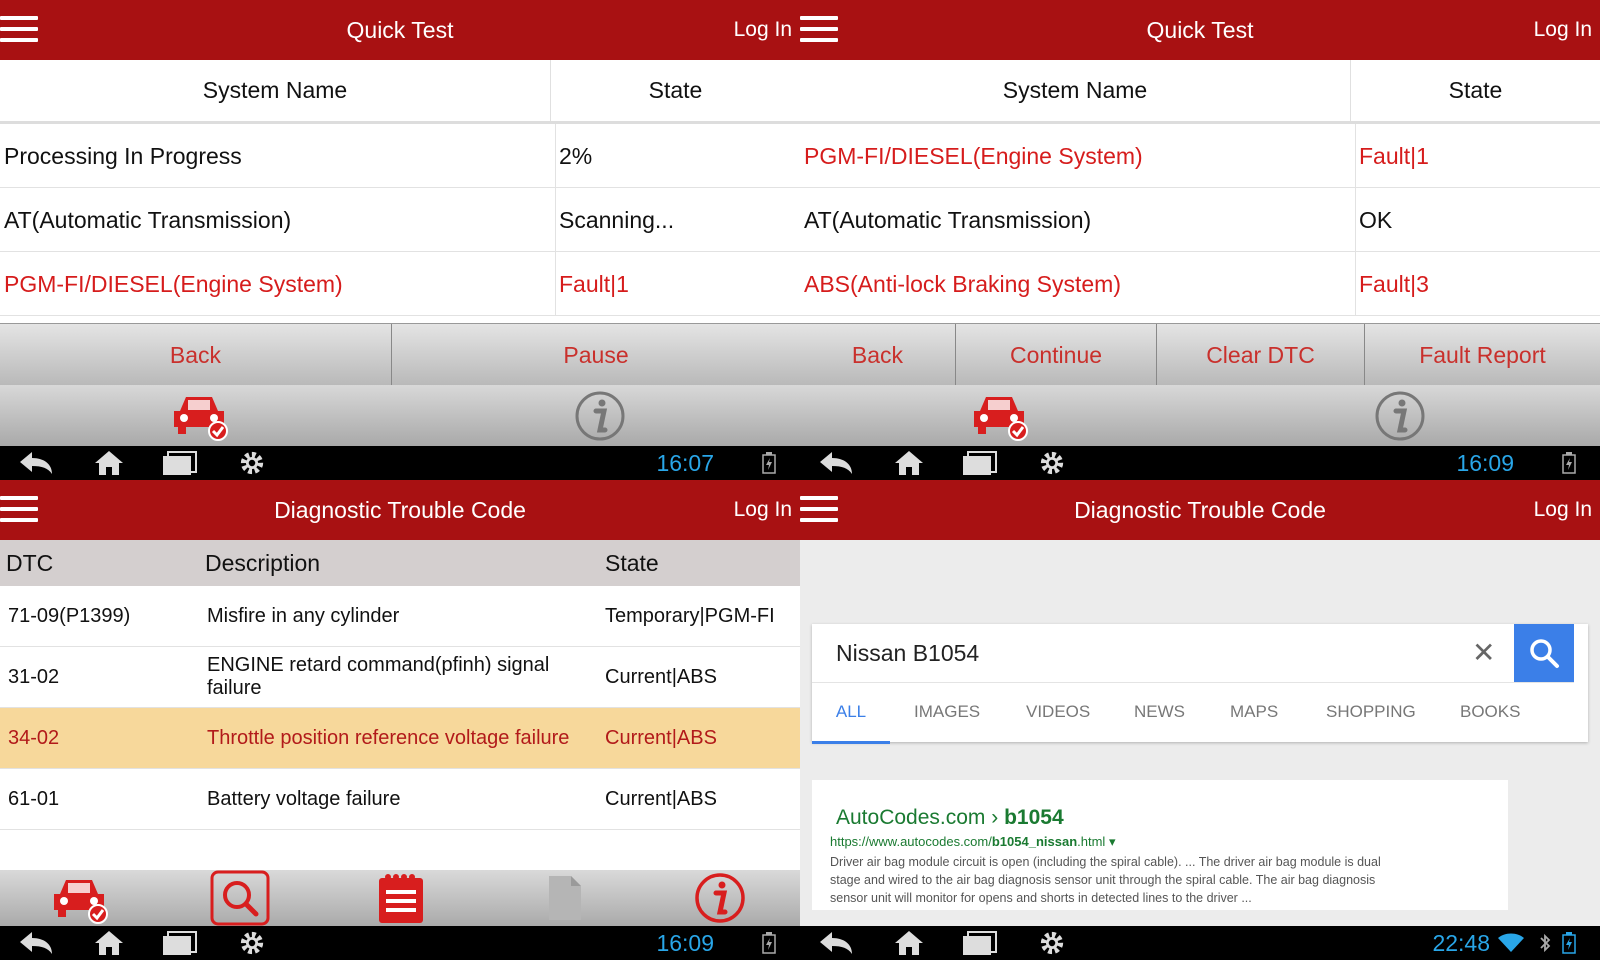 This screenshot has height=960, width=1600. I want to click on tab-maps: MAPS, so click(1254, 712).